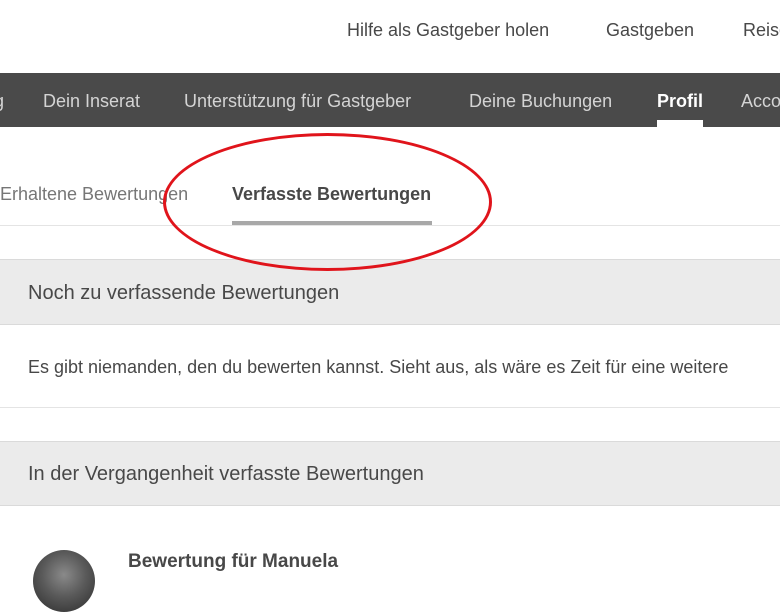 This screenshot has height=612, width=780. What do you see at coordinates (448, 30) in the screenshot?
I see `host-help-link: Hilfe als Gastgeber holen` at bounding box center [448, 30].